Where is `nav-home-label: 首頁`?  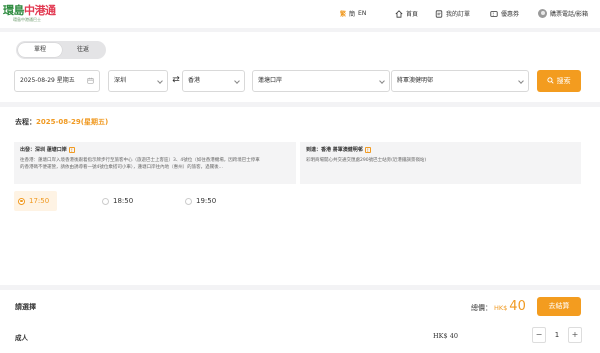 nav-home-label: 首頁 is located at coordinates (412, 14).